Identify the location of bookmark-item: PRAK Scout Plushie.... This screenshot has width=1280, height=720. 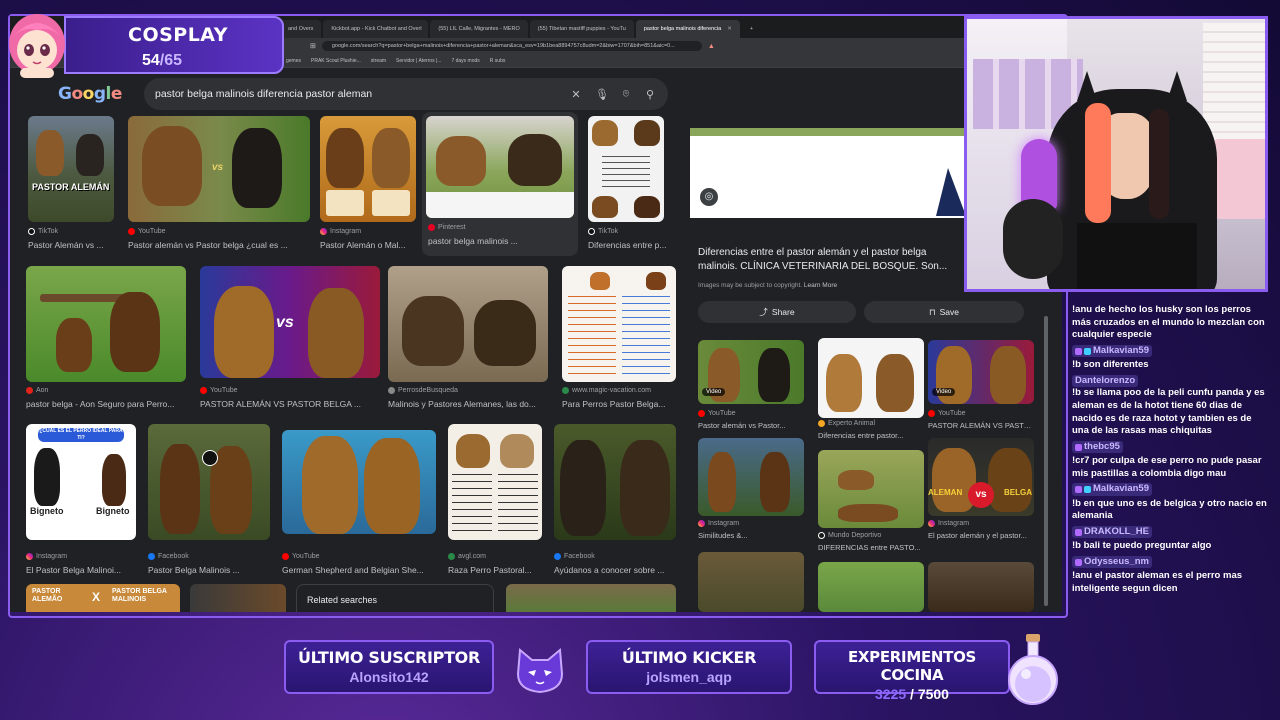
(336, 61).